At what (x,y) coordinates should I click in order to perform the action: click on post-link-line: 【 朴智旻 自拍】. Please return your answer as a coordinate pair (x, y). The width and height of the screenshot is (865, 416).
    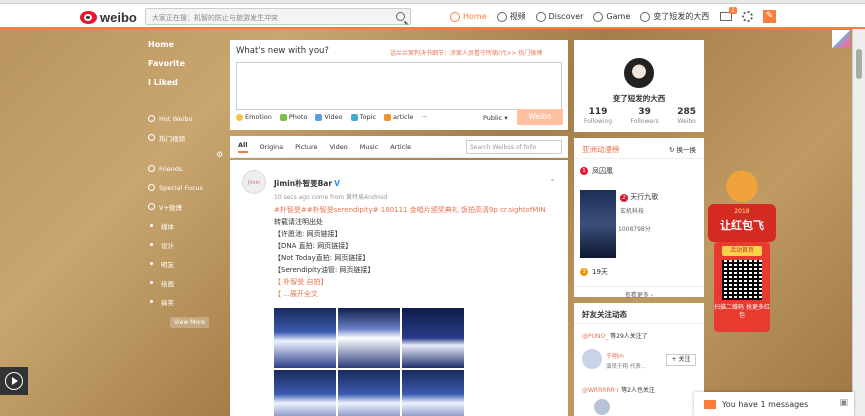
    Looking at the image, I should click on (414, 282).